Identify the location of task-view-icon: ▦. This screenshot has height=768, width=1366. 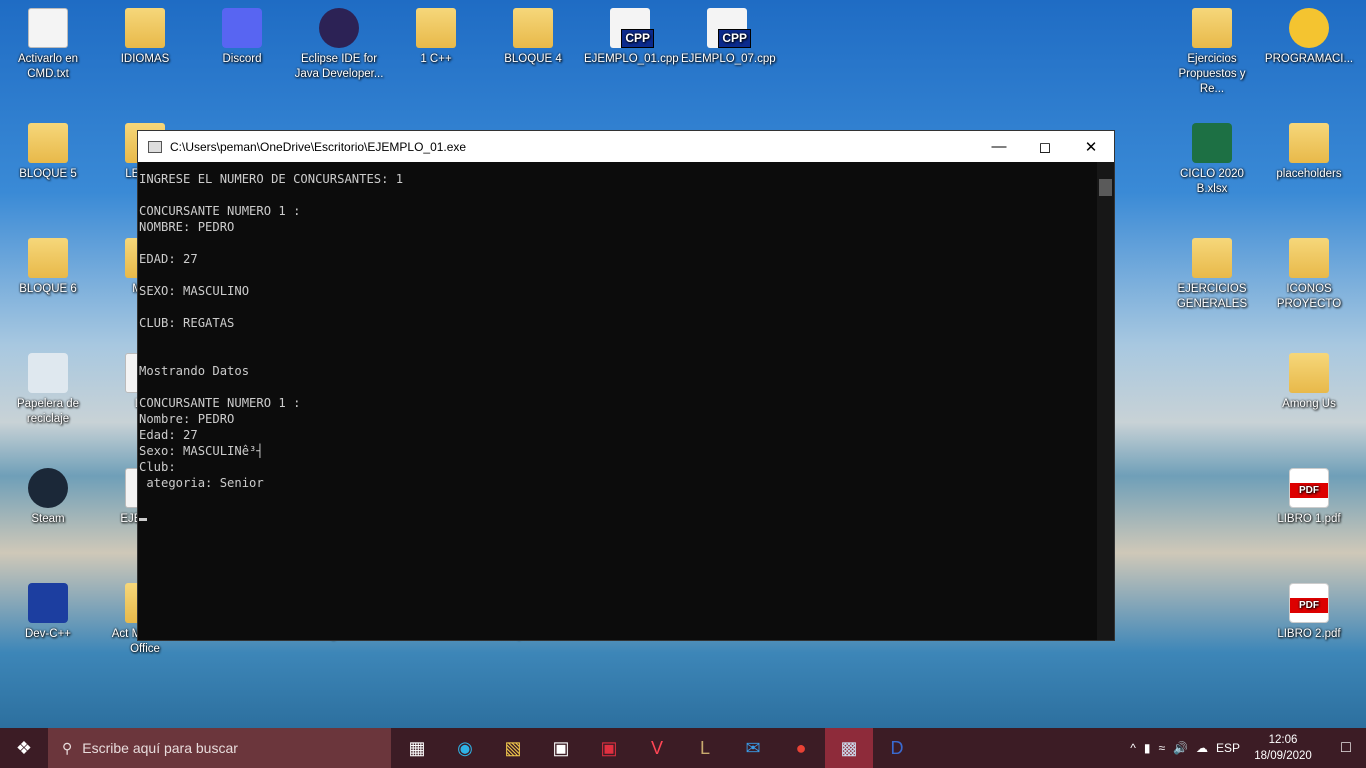
(417, 747).